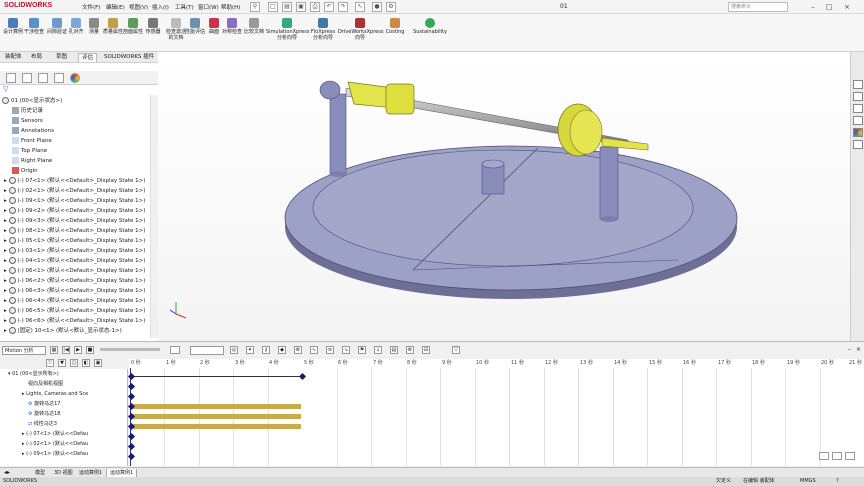 This screenshot has width=864, height=486. What do you see at coordinates (273, 7) in the screenshot?
I see `new-file-icon: □` at bounding box center [273, 7].